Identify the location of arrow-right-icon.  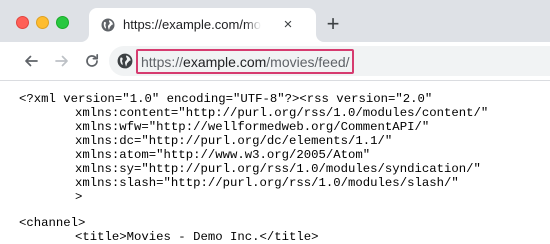
(61, 61).